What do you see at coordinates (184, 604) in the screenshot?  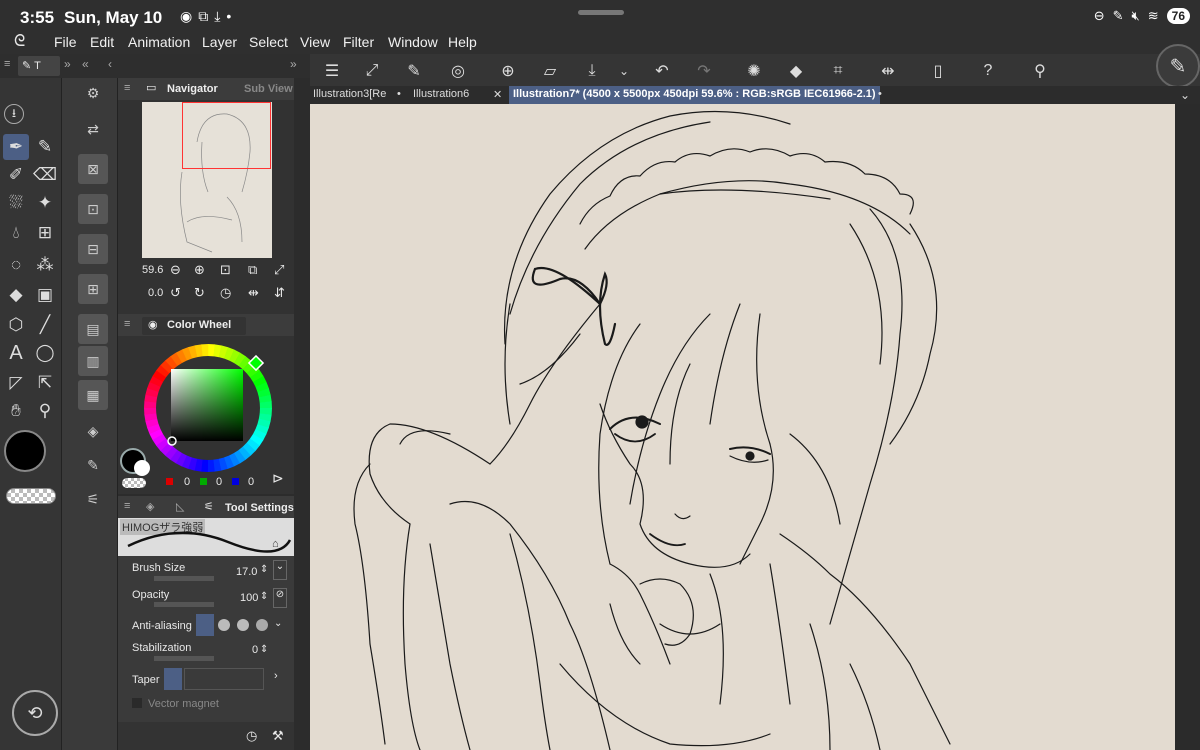 I see `opacity-slider` at bounding box center [184, 604].